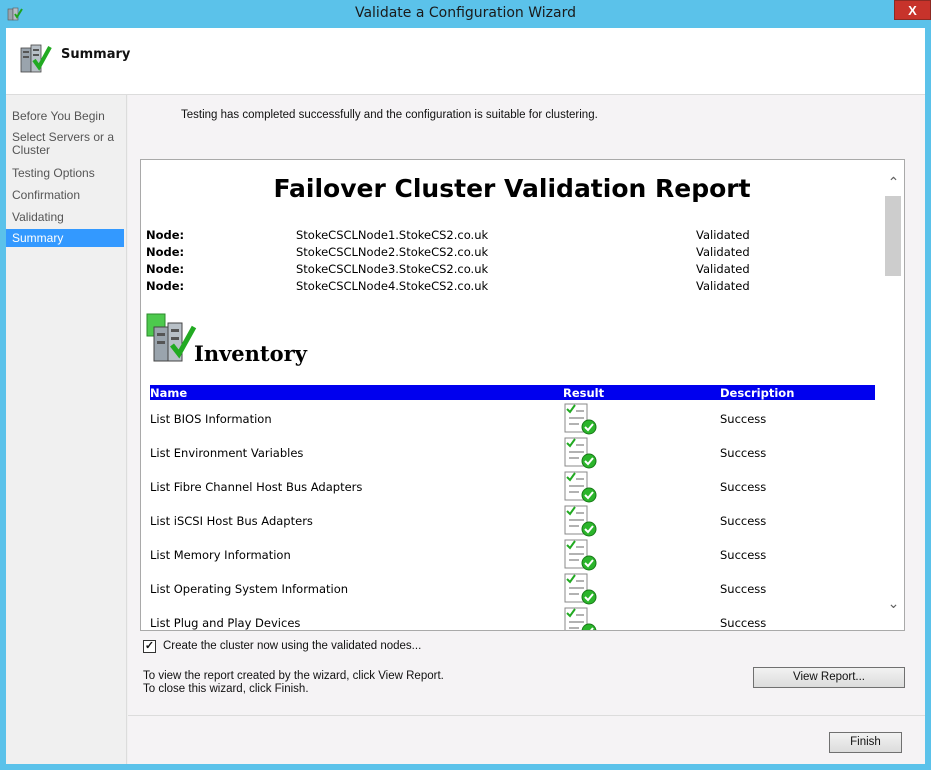 The width and height of the screenshot is (931, 770). Describe the element at coordinates (149, 646) in the screenshot. I see `create-cluster-checkbox: ✓` at that location.